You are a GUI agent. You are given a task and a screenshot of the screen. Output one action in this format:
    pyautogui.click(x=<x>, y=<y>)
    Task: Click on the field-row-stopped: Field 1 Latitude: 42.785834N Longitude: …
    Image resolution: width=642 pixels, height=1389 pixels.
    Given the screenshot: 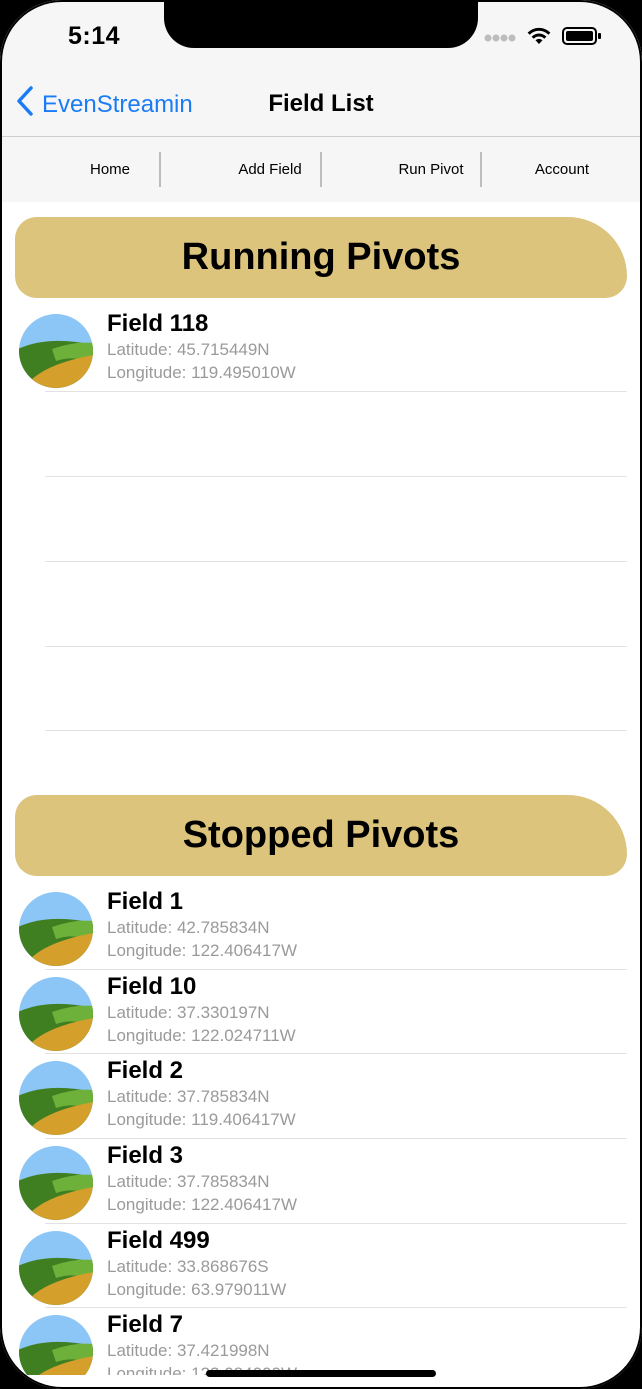 What is the action you would take?
    pyautogui.click(x=321, y=926)
    